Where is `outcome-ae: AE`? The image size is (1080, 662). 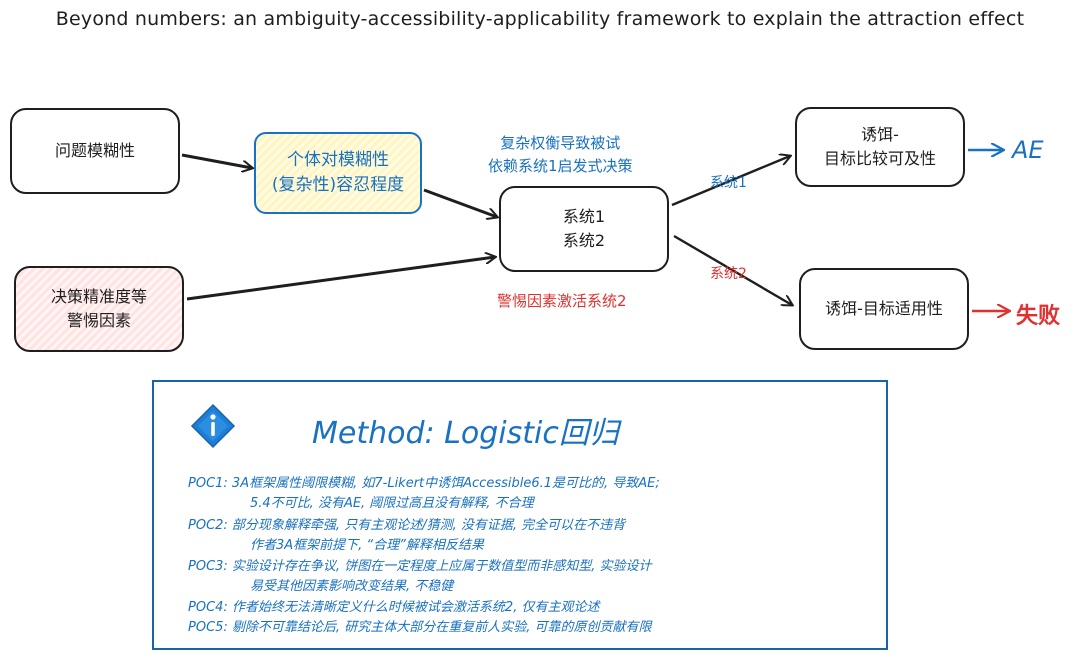
outcome-ae: AE is located at coordinates (1028, 150).